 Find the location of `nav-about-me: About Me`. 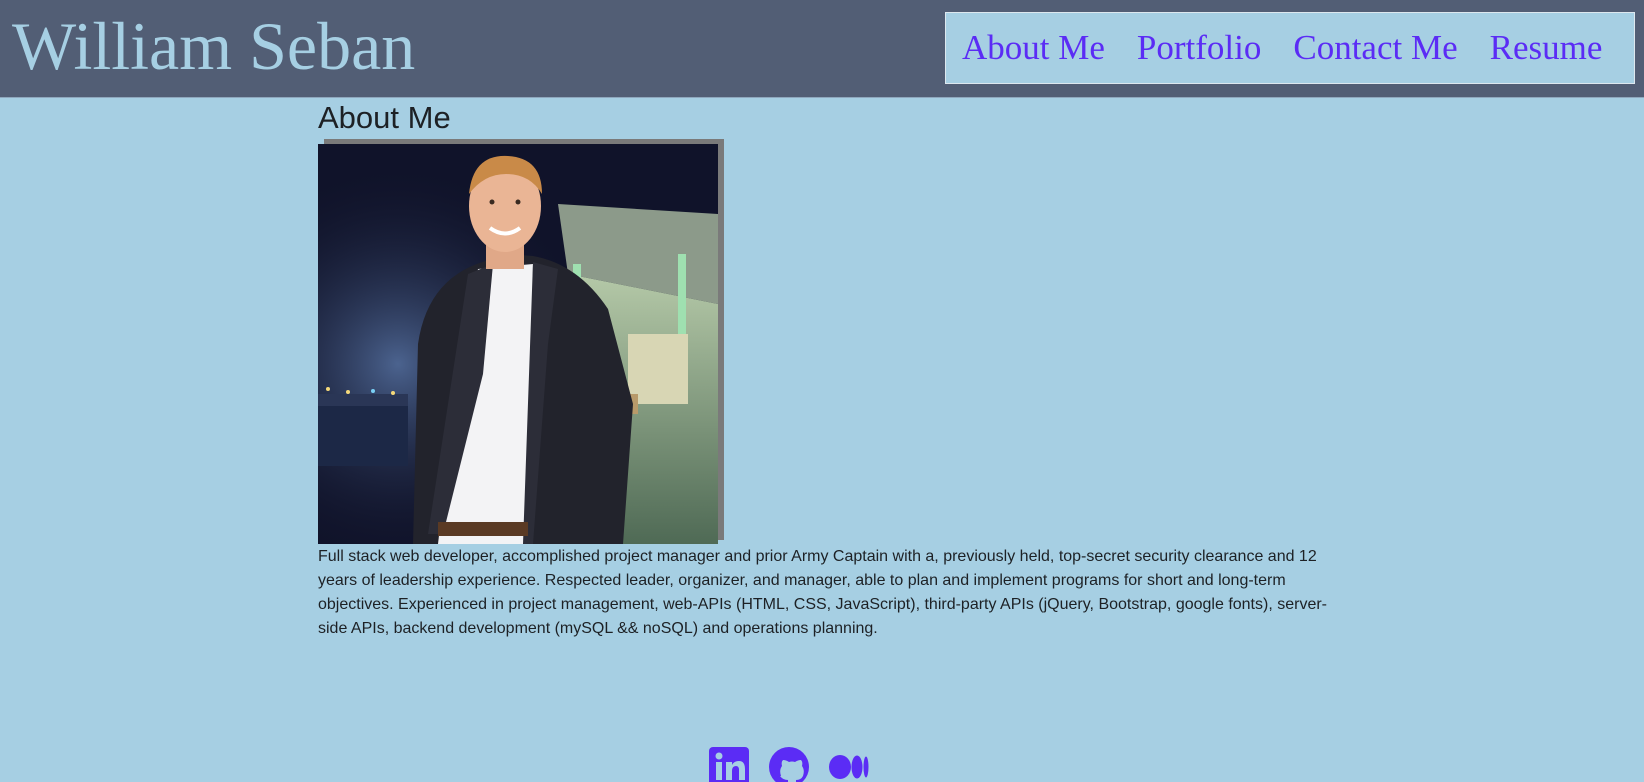

nav-about-me: About Me is located at coordinates (1033, 48).